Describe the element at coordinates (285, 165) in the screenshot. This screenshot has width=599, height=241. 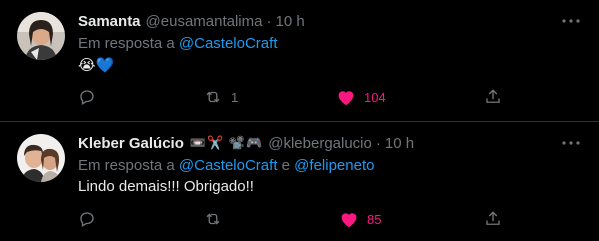
I see `mention-joiner: e` at that location.